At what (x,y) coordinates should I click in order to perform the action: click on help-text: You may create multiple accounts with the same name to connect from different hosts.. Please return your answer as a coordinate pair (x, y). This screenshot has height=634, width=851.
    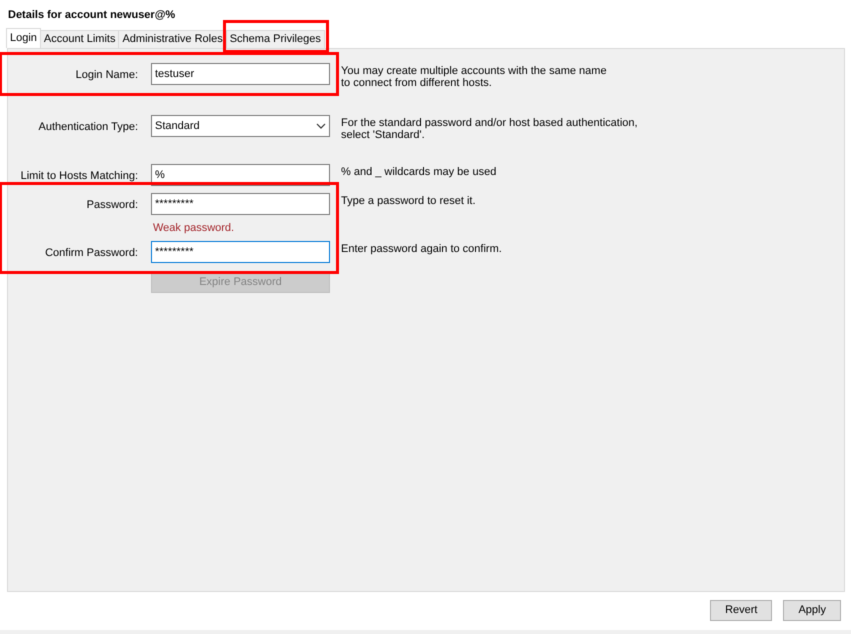
    Looking at the image, I should click on (474, 76).